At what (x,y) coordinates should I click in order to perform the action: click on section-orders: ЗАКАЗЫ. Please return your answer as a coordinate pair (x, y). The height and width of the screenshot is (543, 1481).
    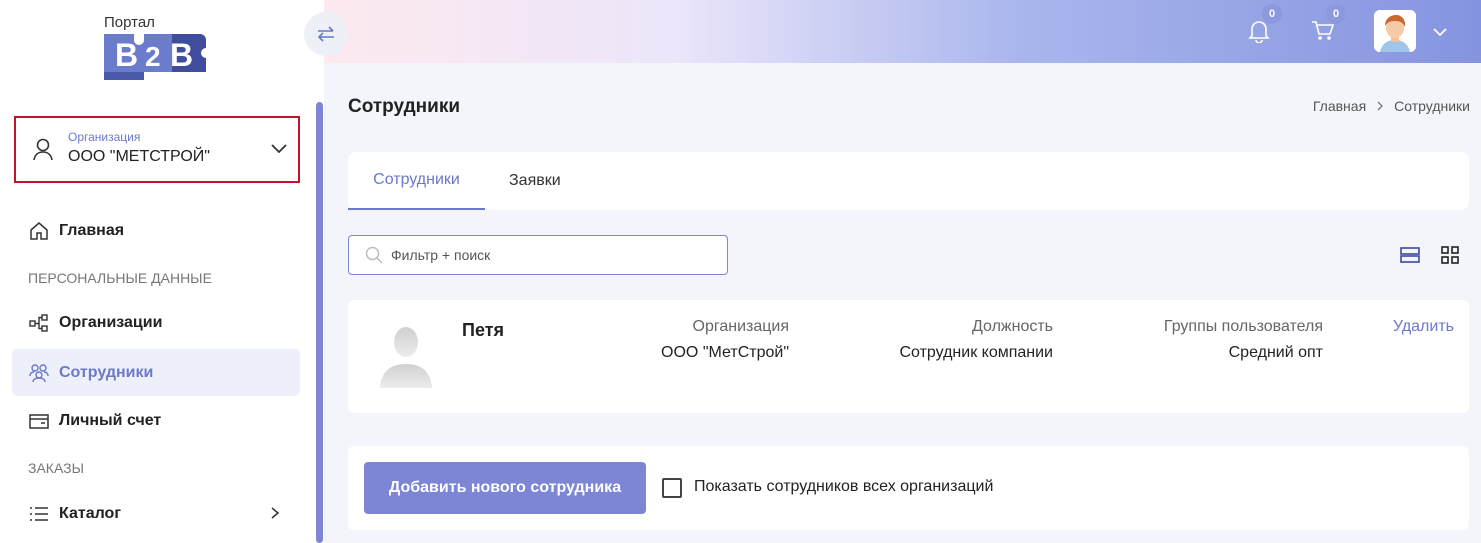
    Looking at the image, I should click on (56, 468).